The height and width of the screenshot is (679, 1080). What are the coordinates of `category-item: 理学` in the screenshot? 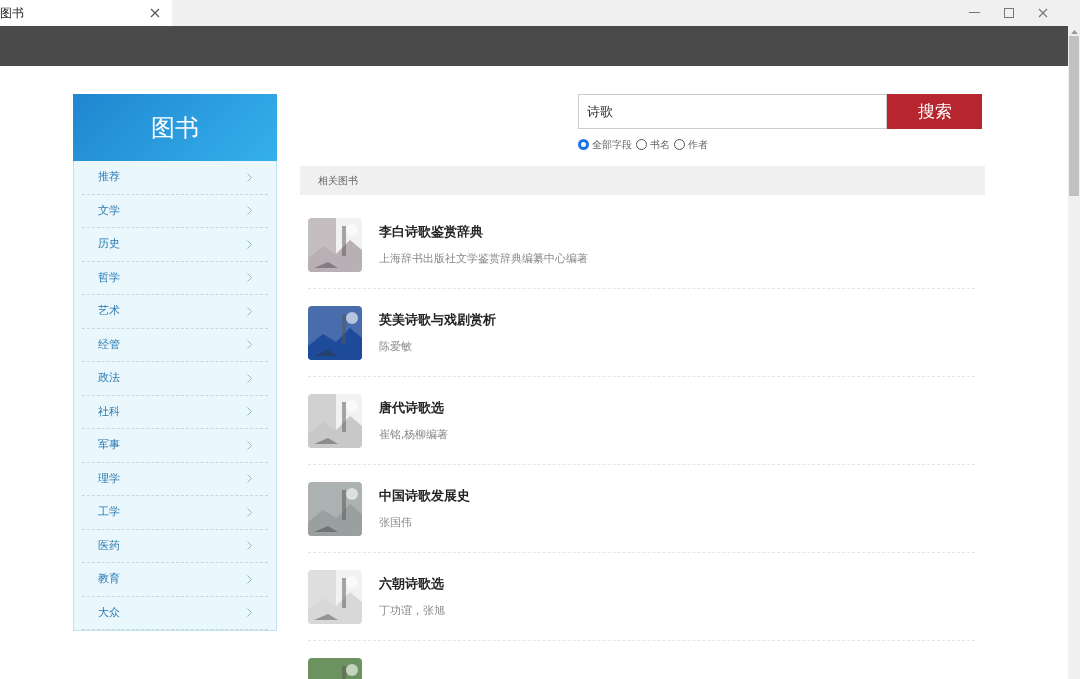 It's located at (175, 479).